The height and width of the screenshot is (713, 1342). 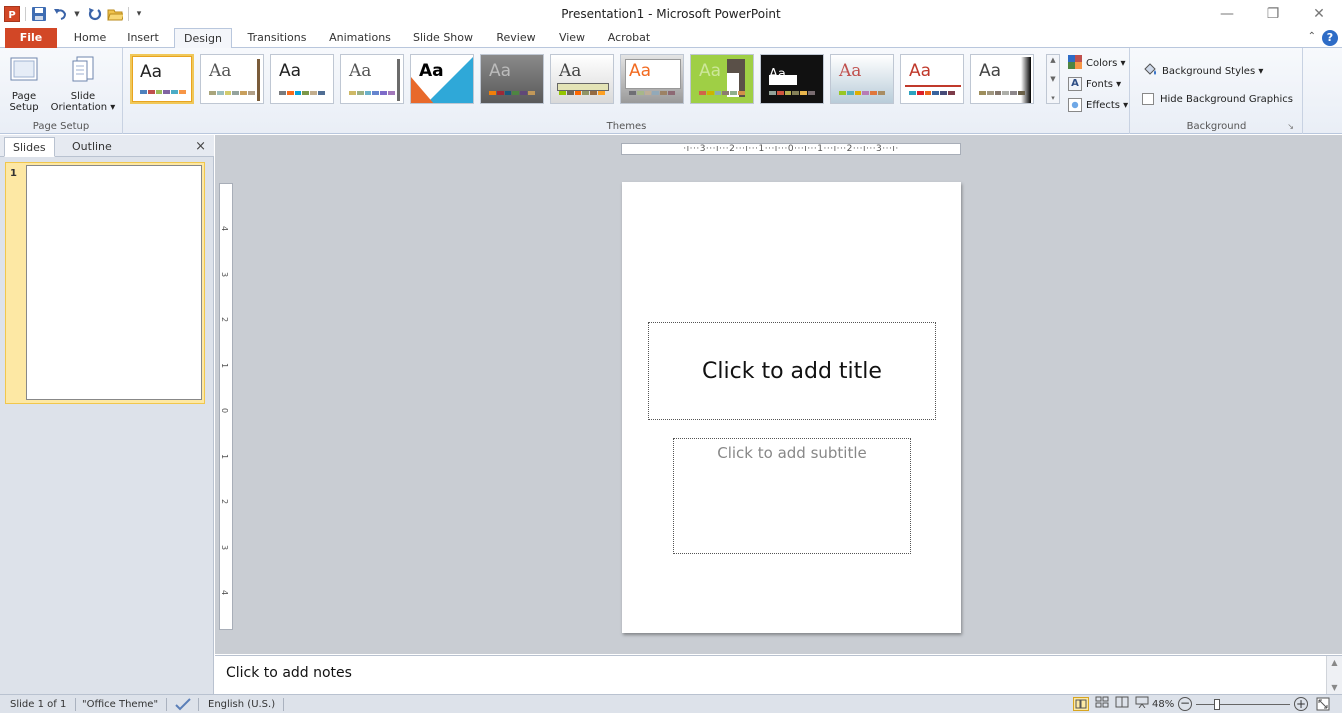 I want to click on zoom-slider-thumb, so click(x=1217, y=704).